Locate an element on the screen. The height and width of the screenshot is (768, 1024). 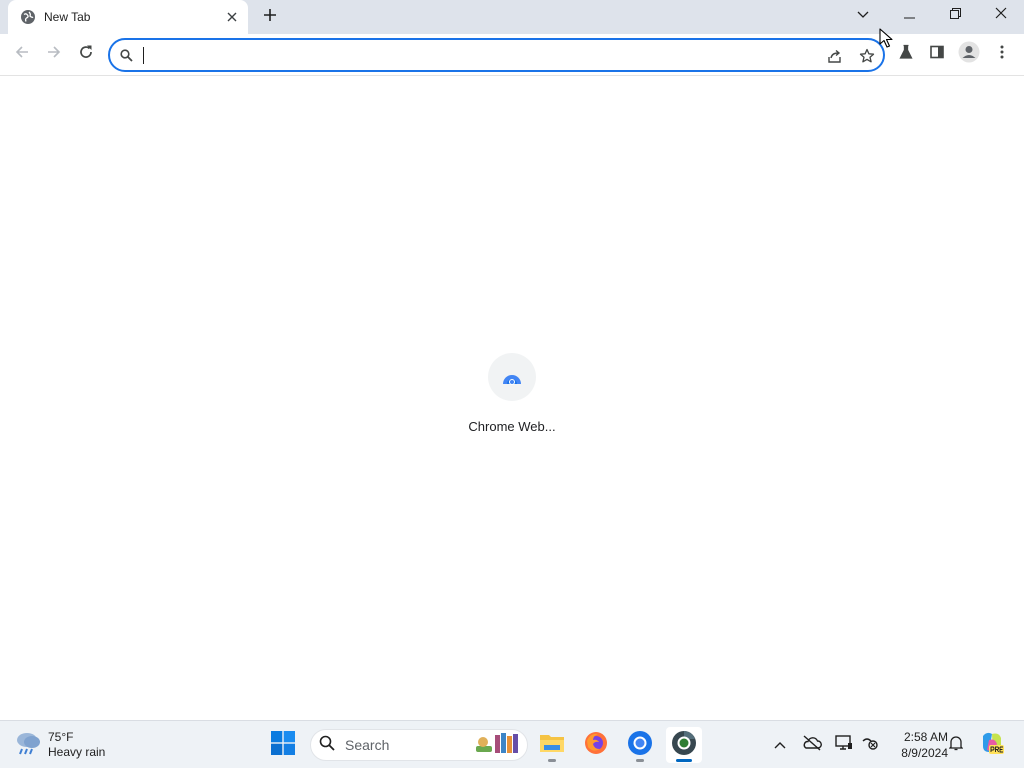
system-clock: 2:58 AM 8/9/2024 is located at coordinates (916, 745).